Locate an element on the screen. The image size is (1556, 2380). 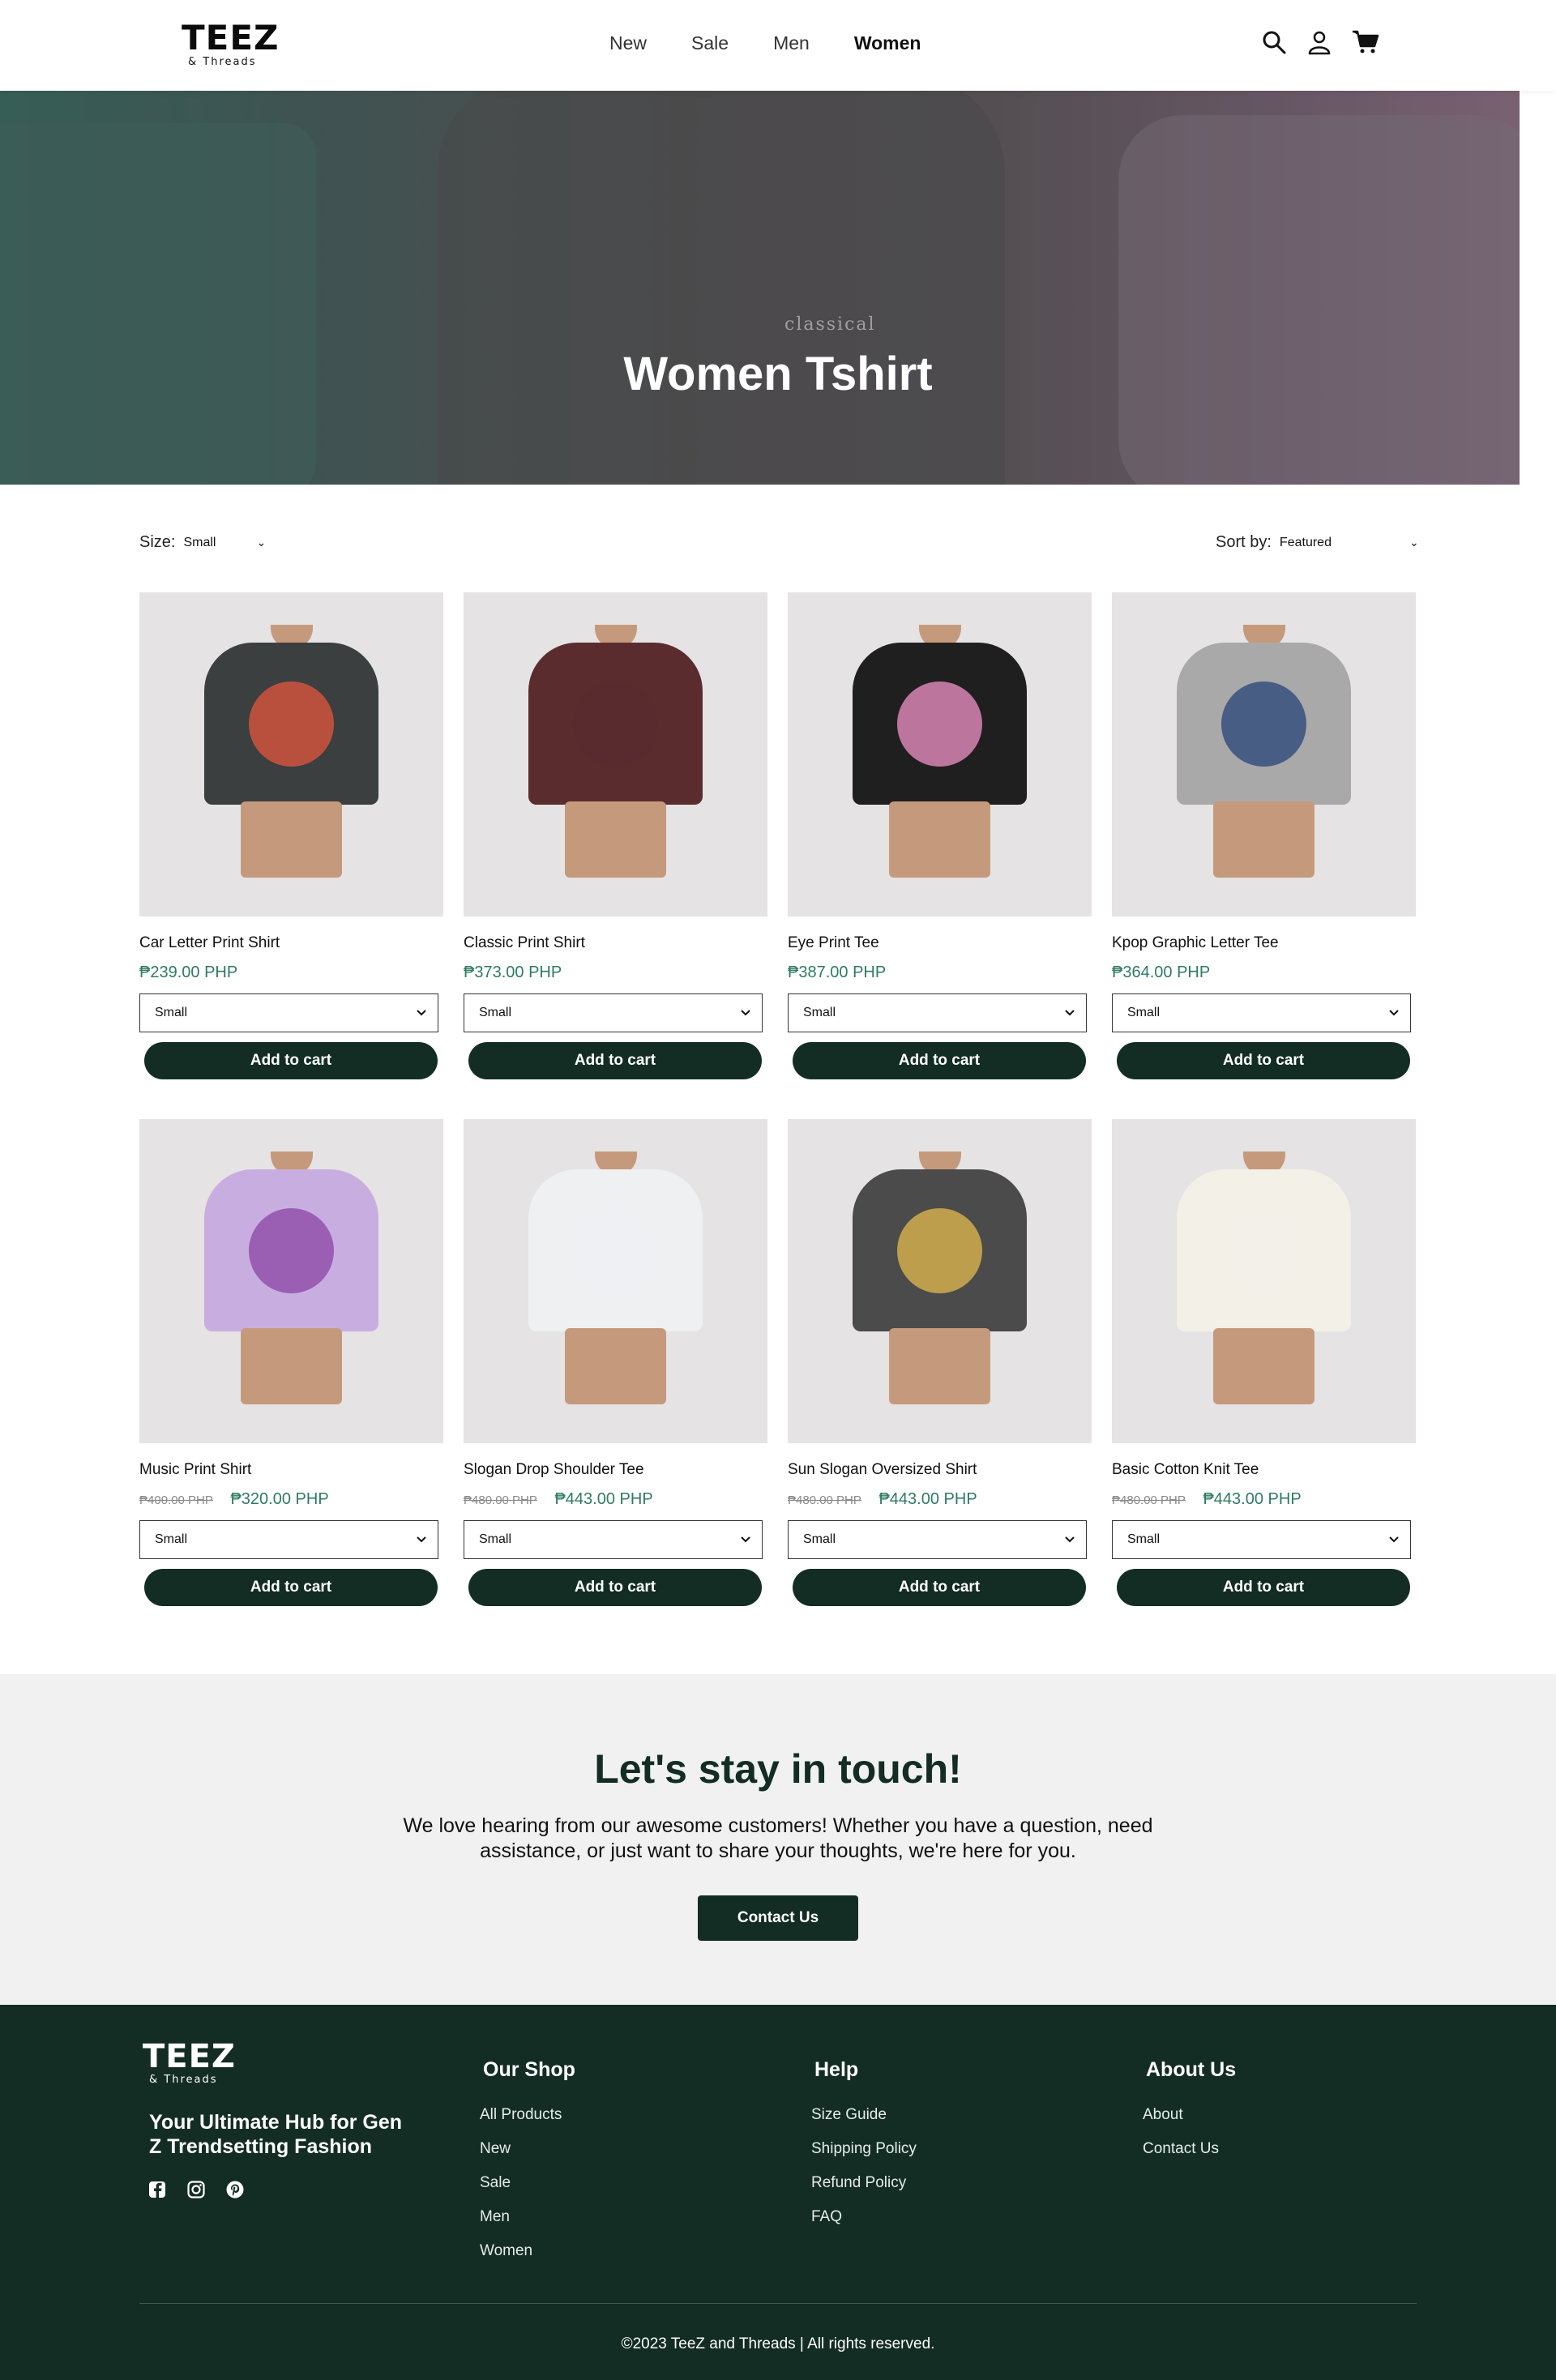
footer-col-title: Our Shop is located at coordinates (529, 2069).